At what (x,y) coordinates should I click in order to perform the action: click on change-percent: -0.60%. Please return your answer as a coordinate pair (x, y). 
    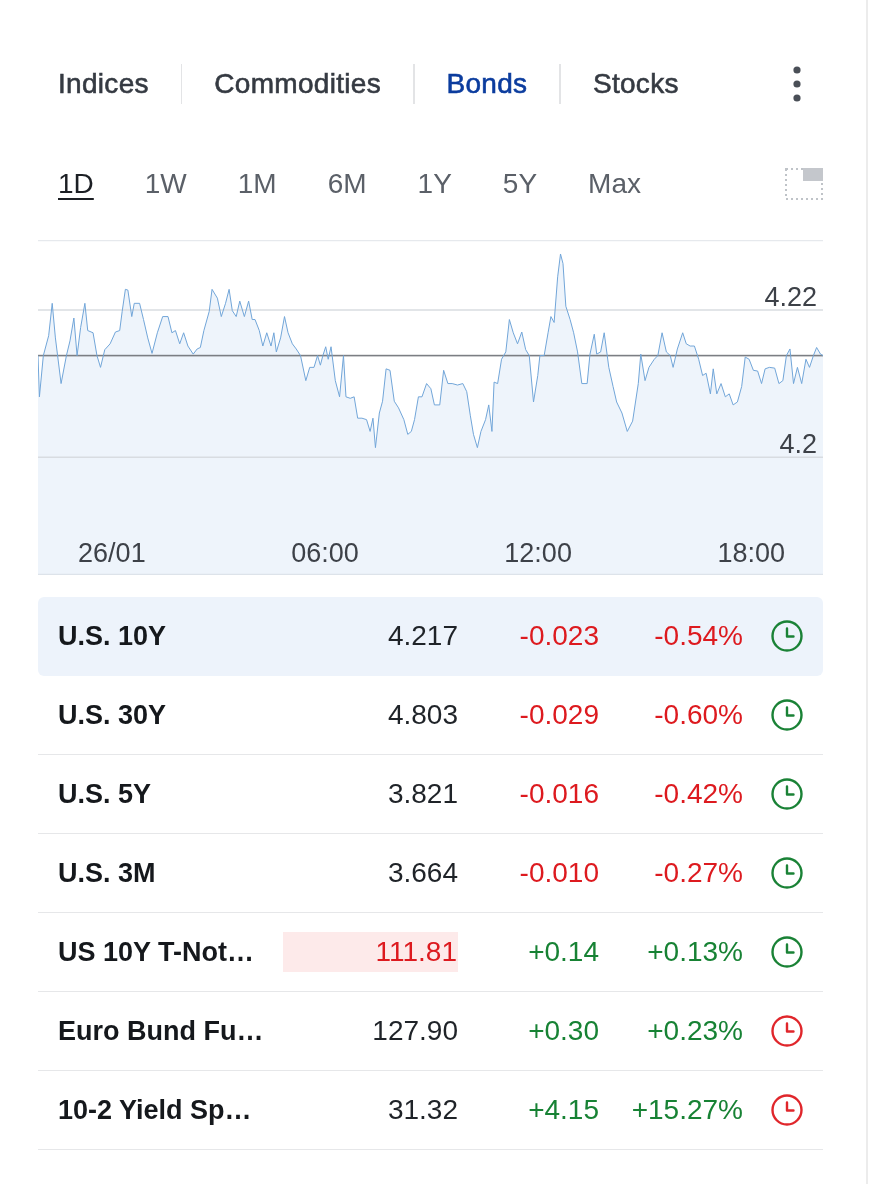
    Looking at the image, I should click on (698, 714).